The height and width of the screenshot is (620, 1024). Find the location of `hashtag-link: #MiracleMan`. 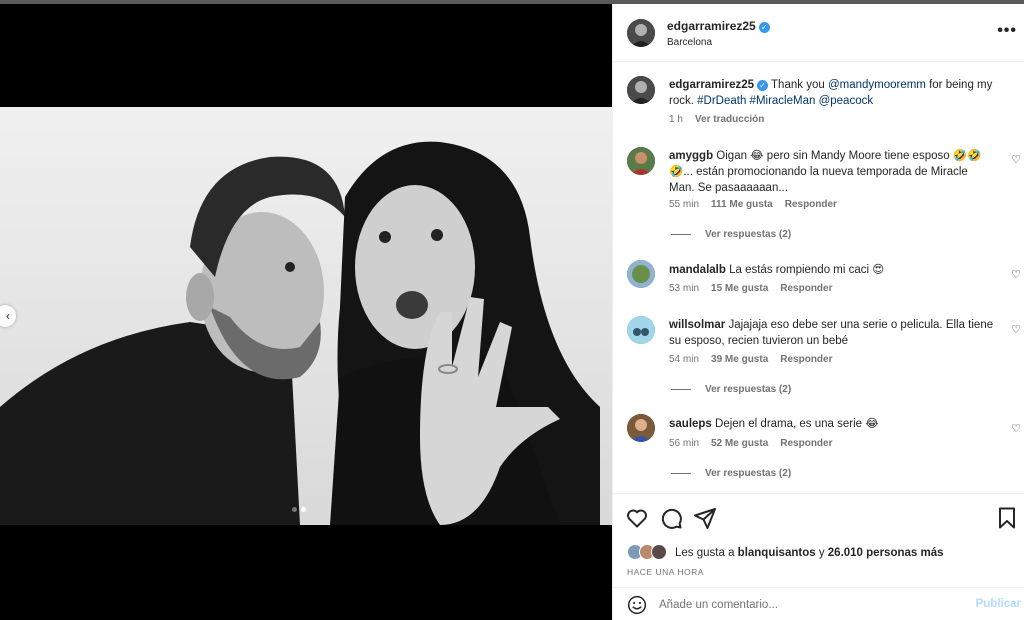

hashtag-link: #MiracleMan is located at coordinates (783, 101).